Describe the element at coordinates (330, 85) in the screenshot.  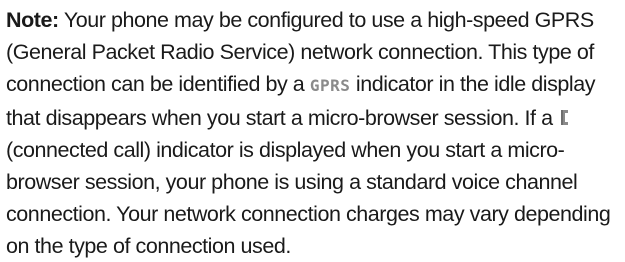
I see `gprs-indicator-icon: GPRS` at that location.